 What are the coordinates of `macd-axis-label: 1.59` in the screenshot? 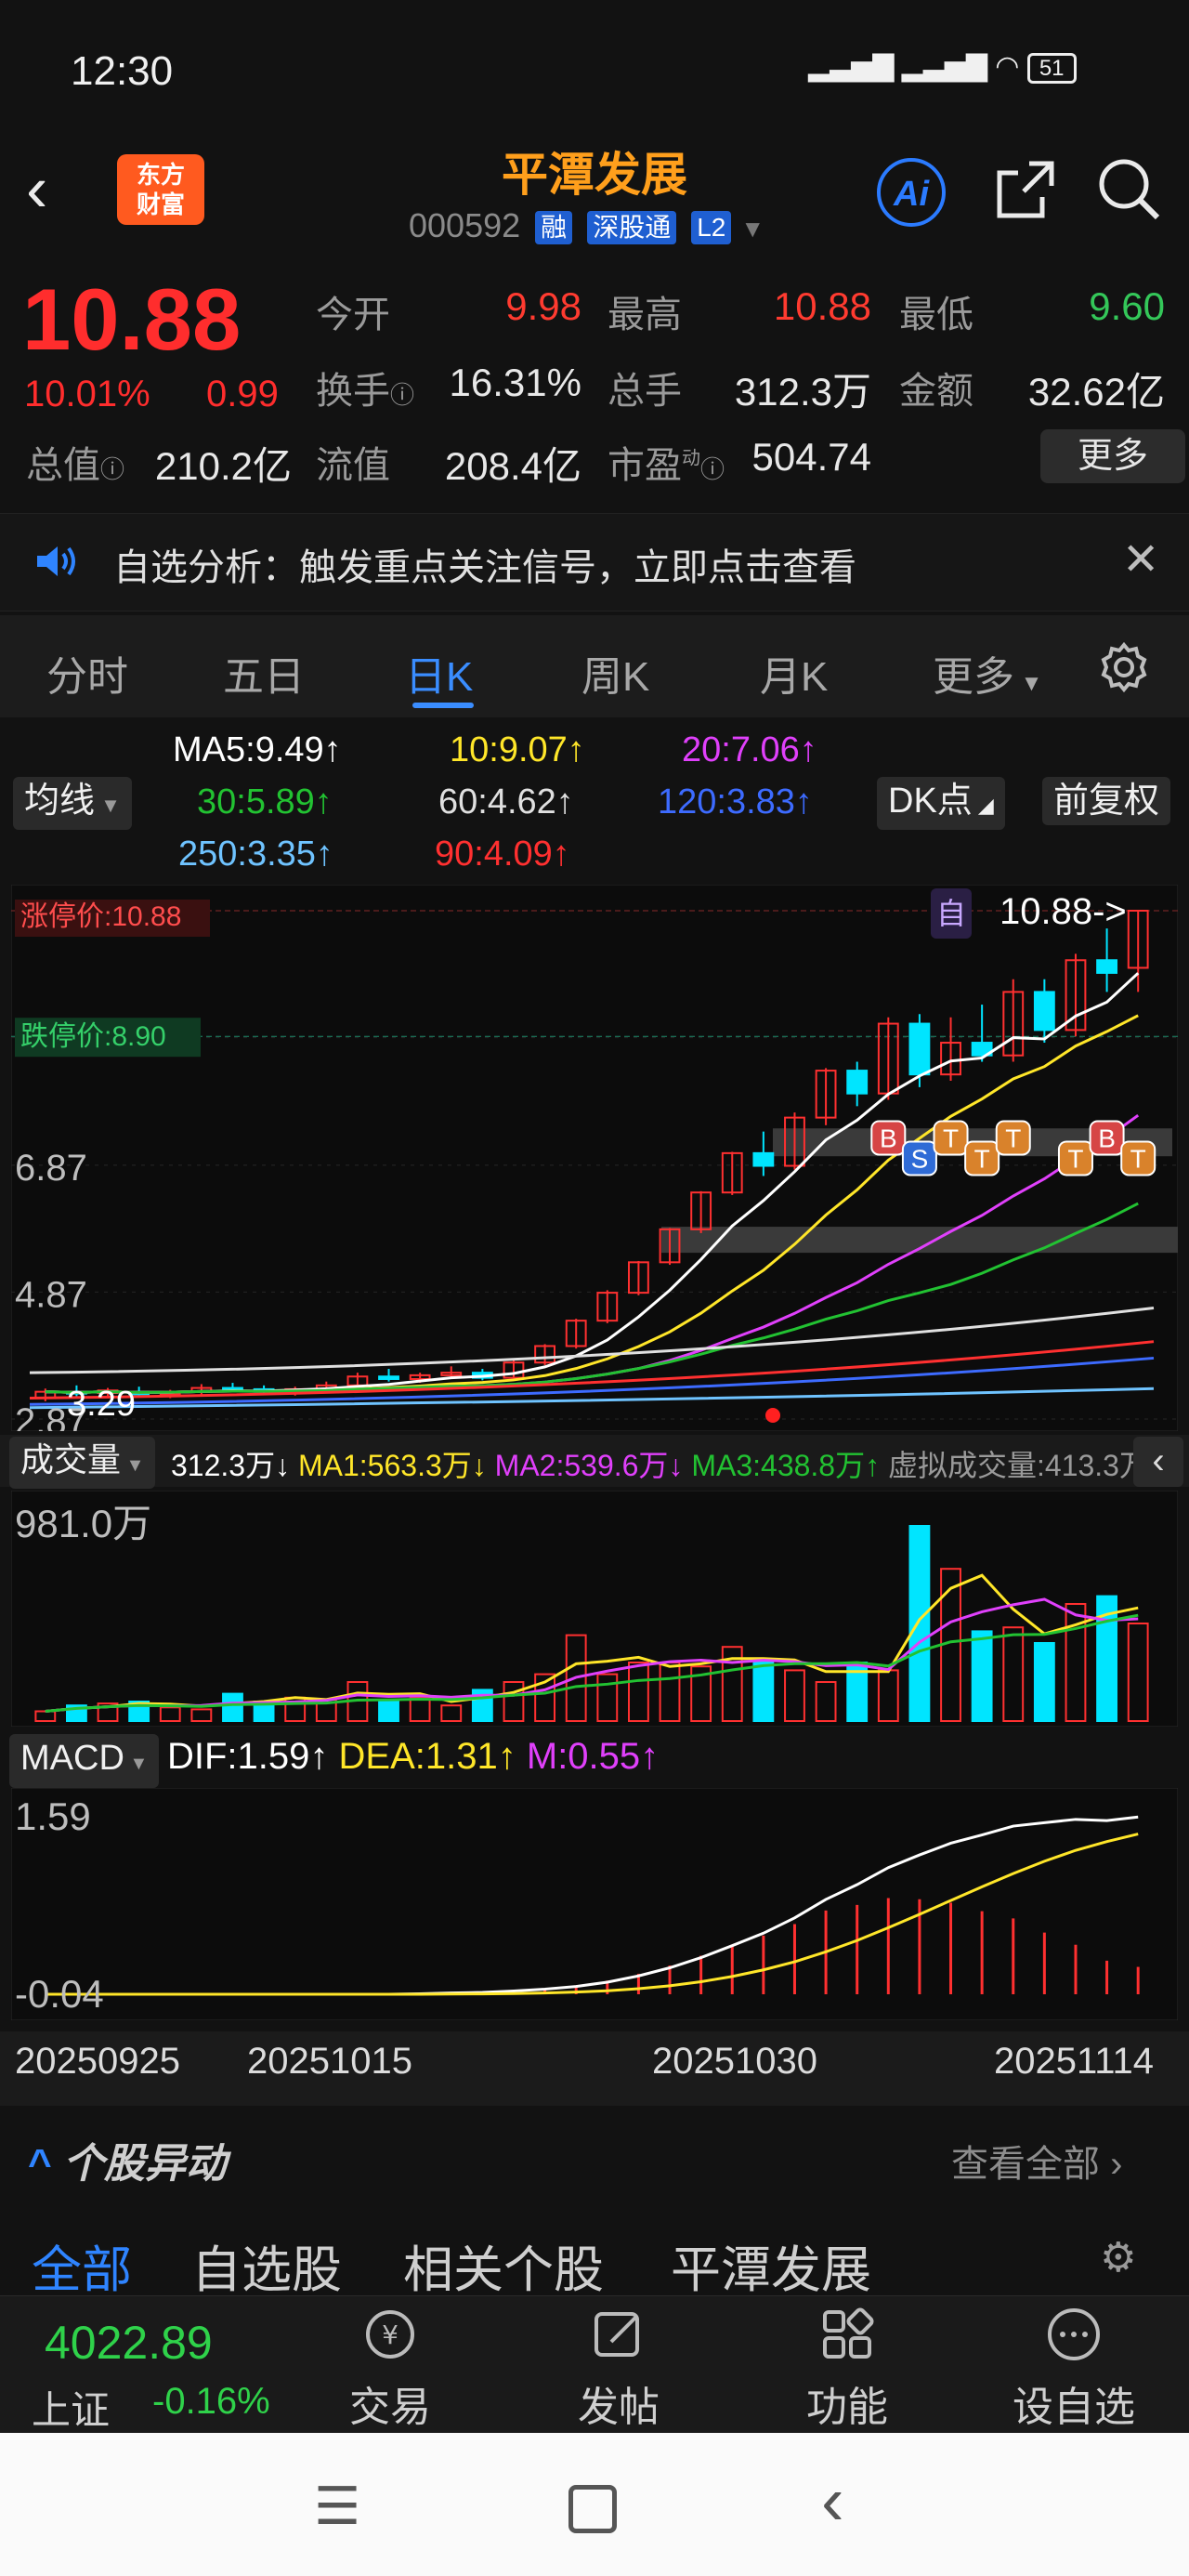 It's located at (53, 1816).